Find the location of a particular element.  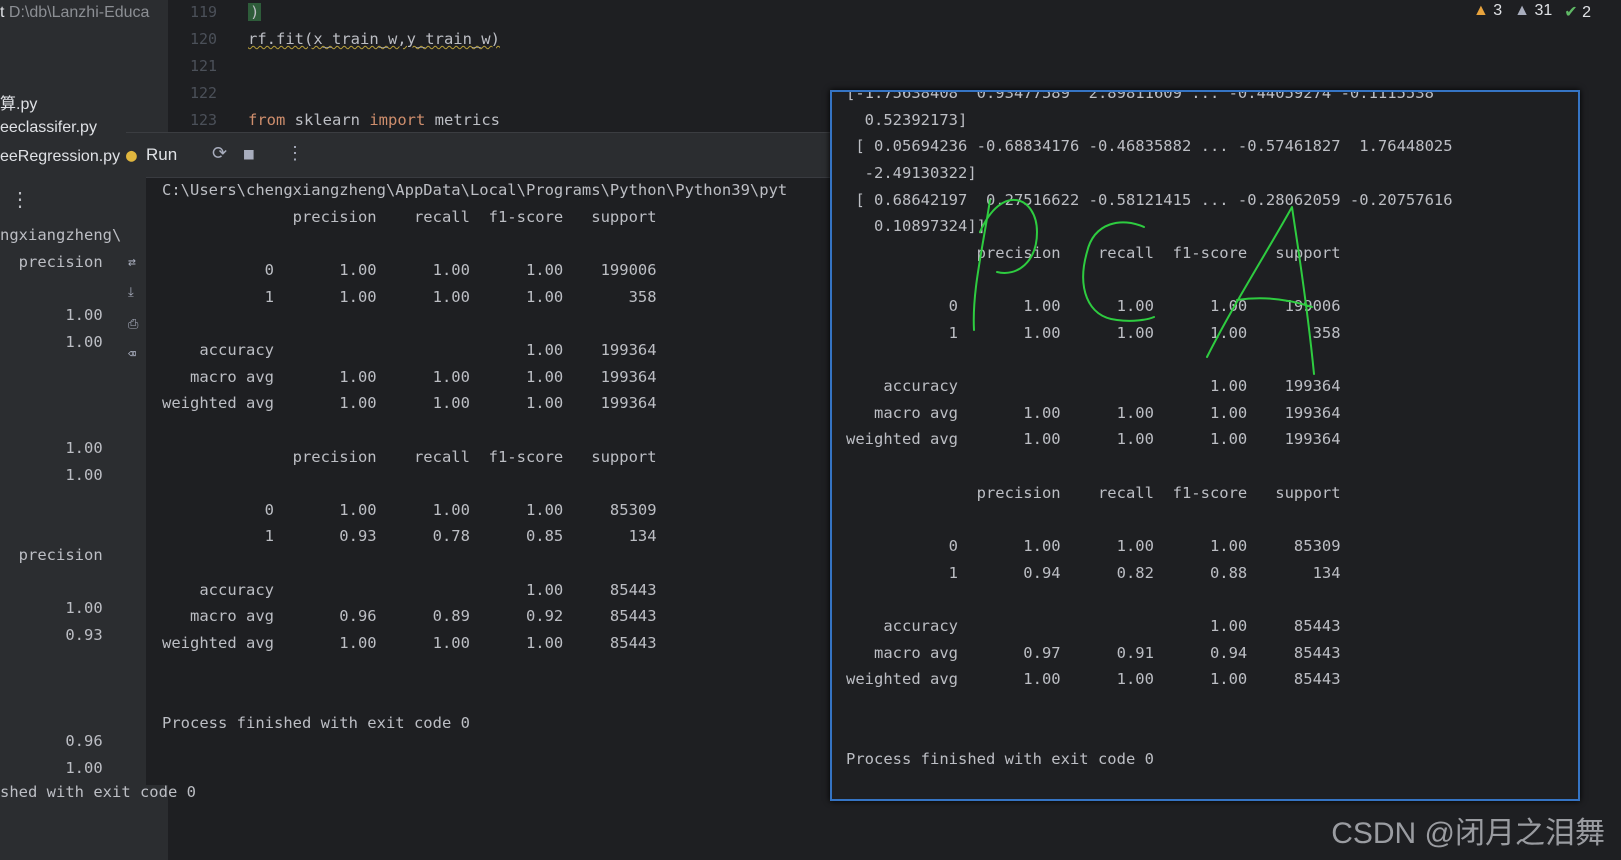

rerun-icon: ⟳ is located at coordinates (219, 153).